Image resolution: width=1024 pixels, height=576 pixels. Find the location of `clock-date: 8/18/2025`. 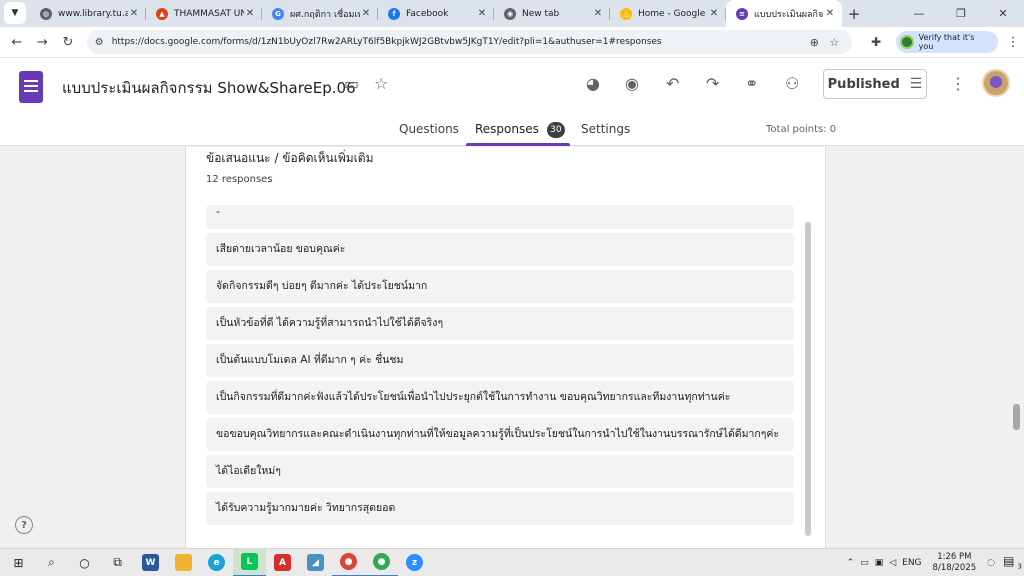

clock-date: 8/18/2025 is located at coordinates (954, 567).